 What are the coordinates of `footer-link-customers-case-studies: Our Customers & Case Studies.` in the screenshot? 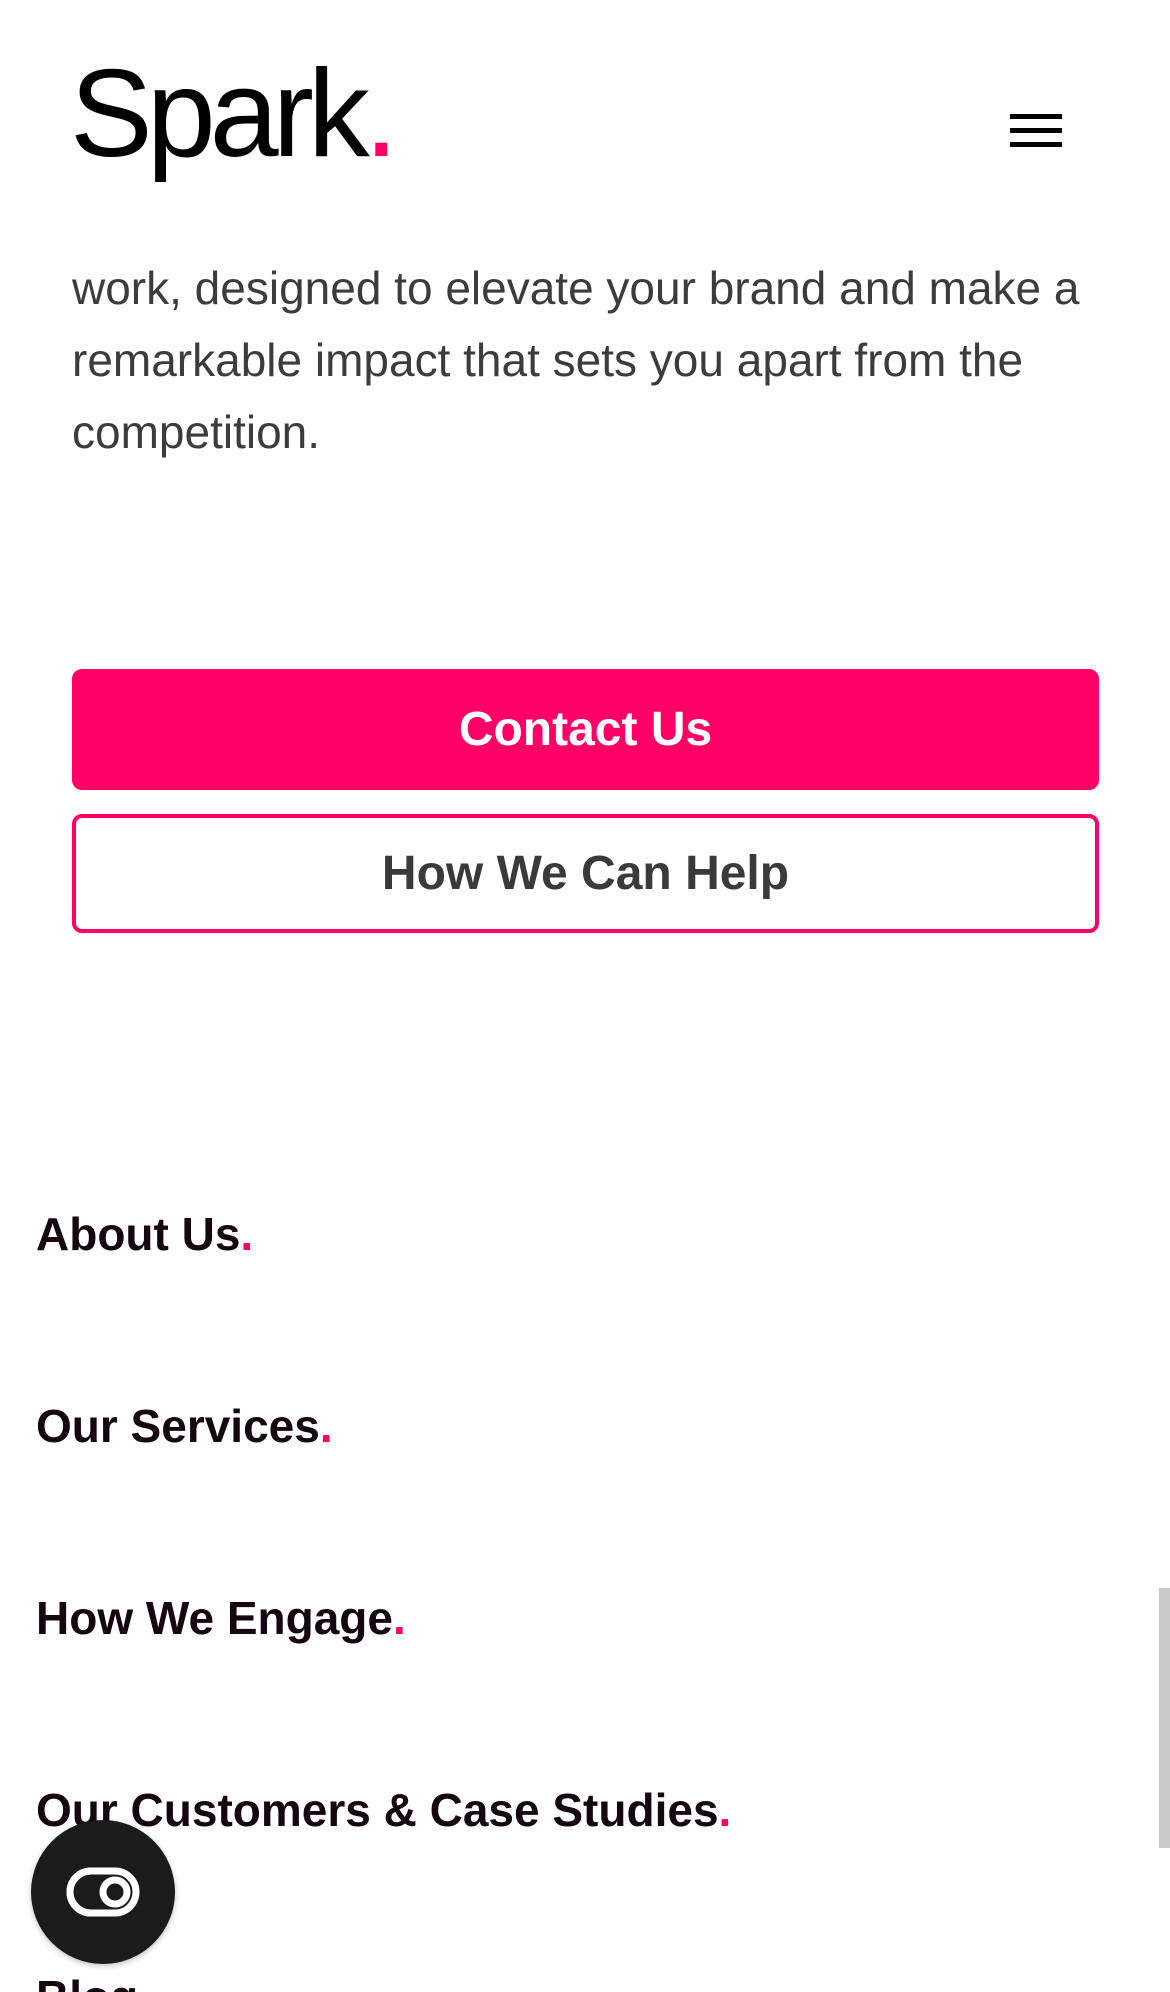 It's located at (383, 1810).